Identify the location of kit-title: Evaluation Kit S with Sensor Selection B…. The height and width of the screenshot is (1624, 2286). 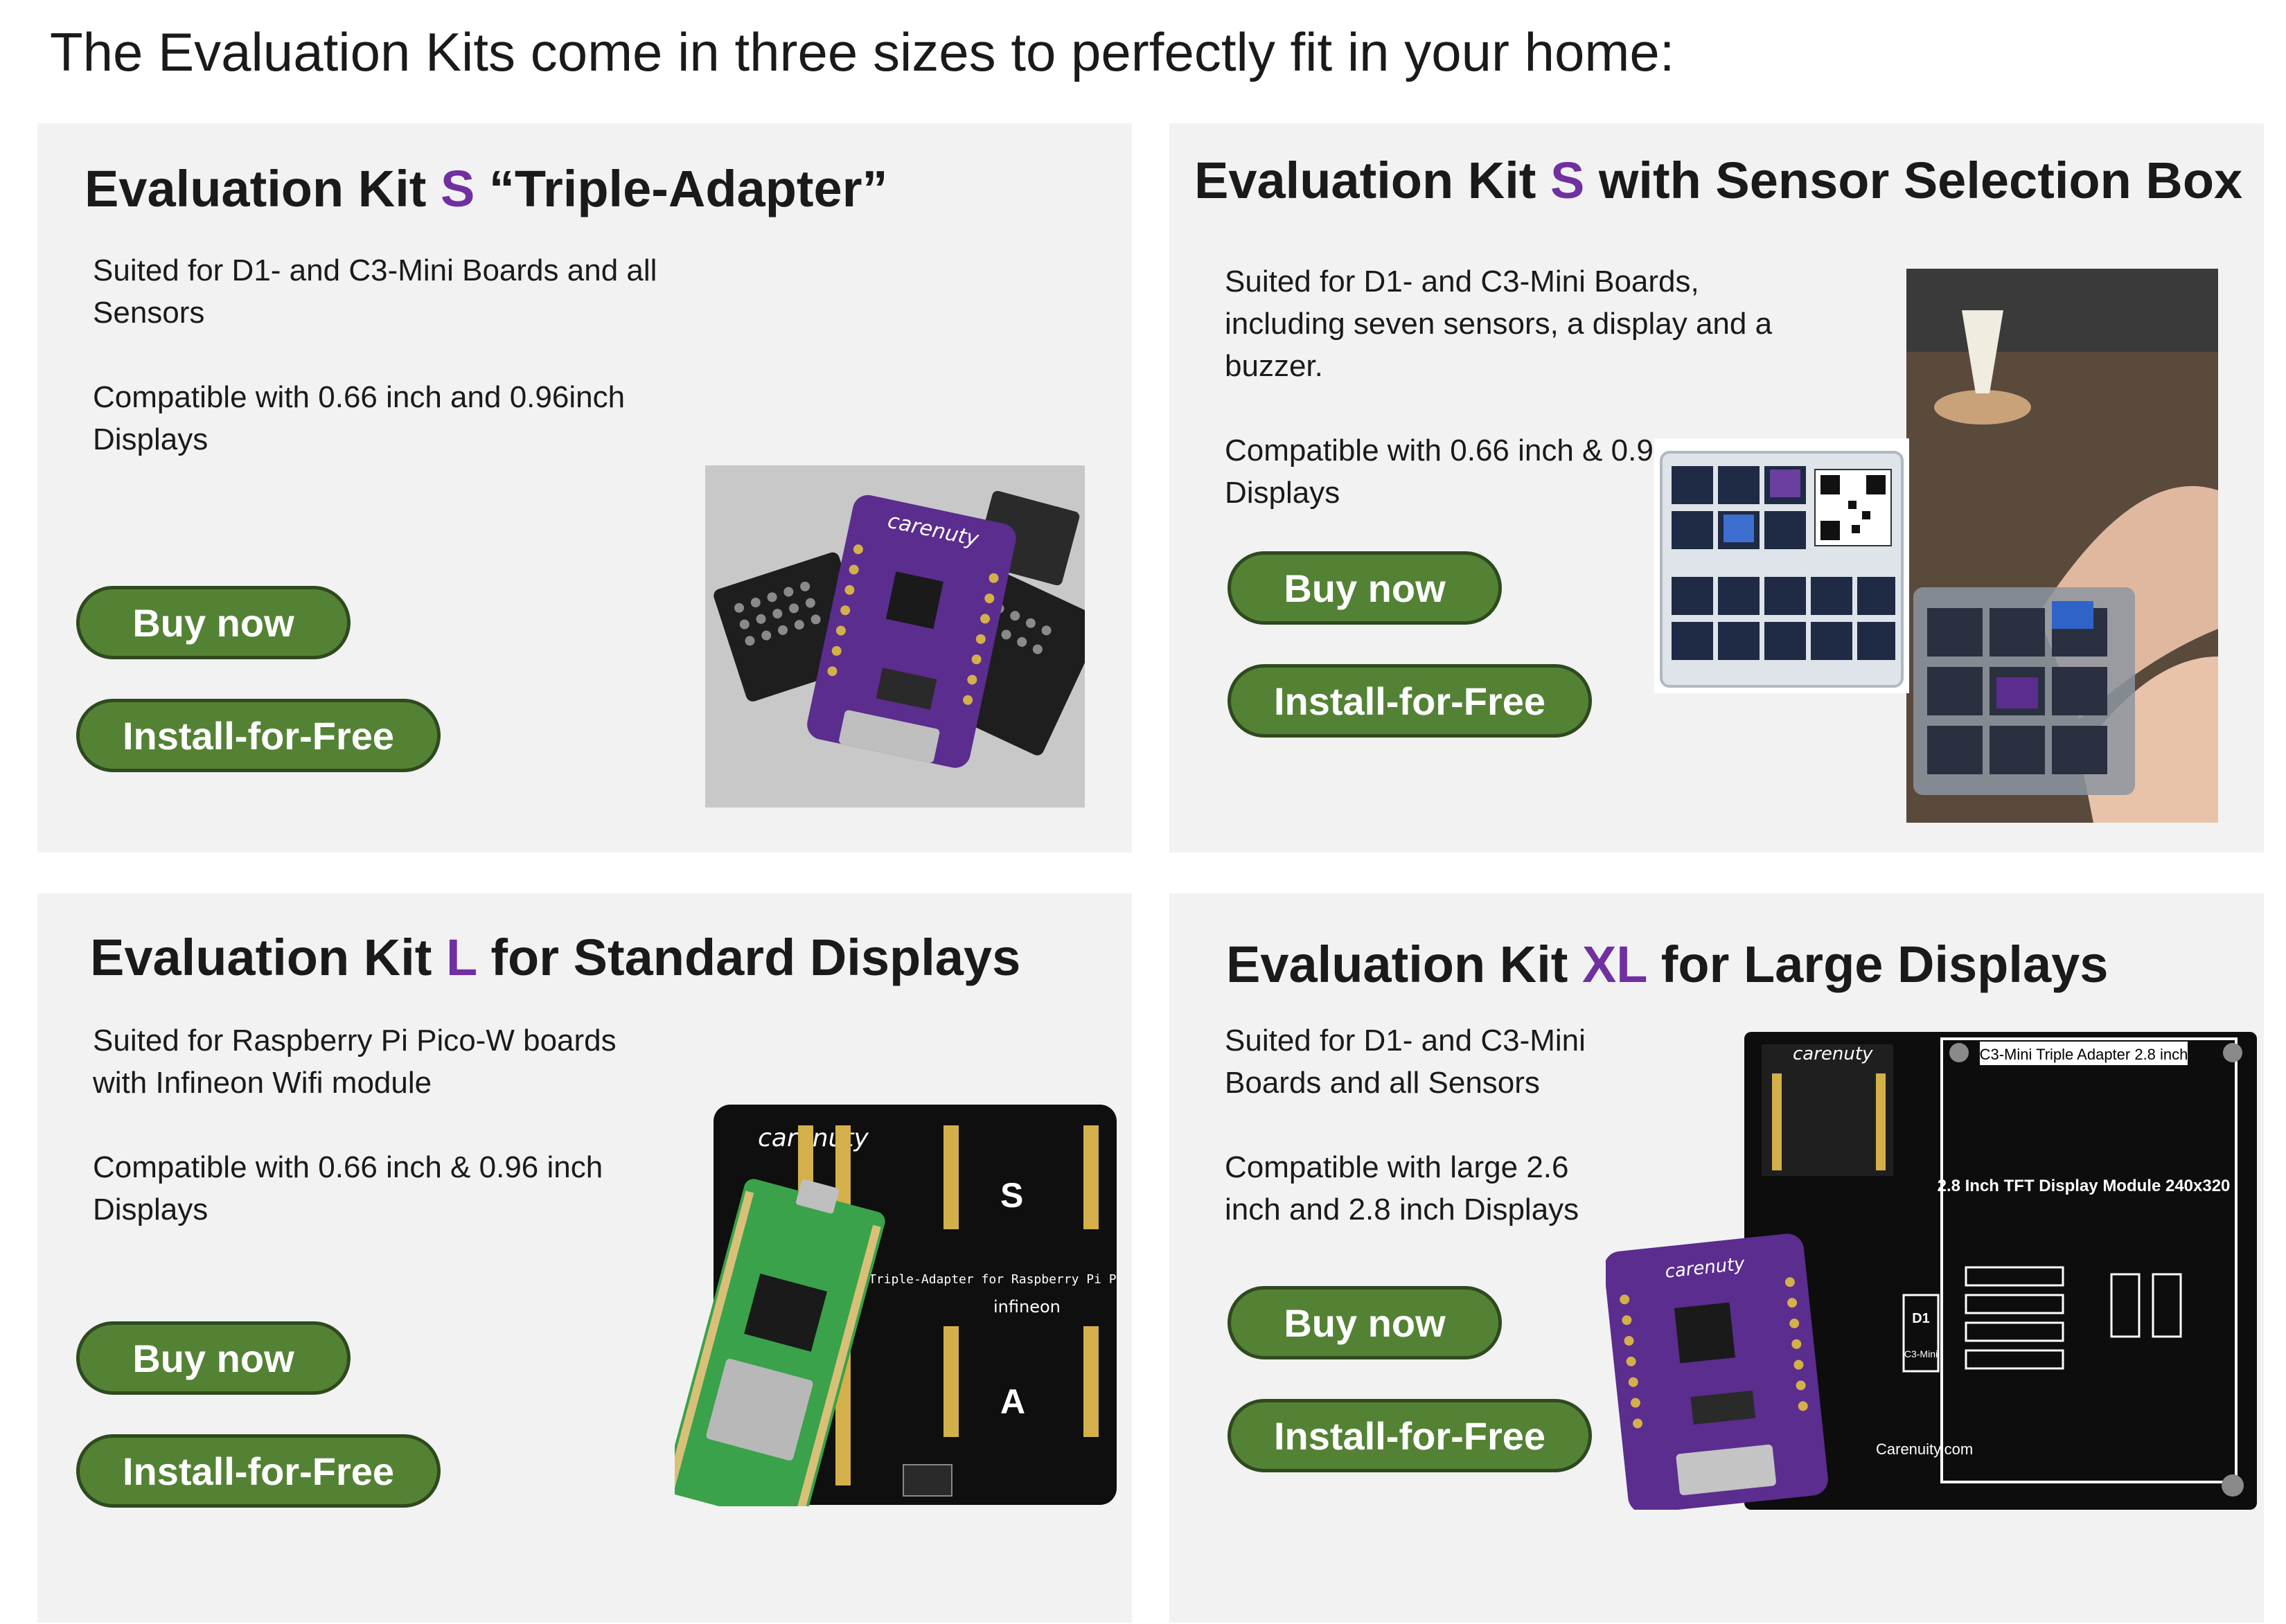
(1718, 180).